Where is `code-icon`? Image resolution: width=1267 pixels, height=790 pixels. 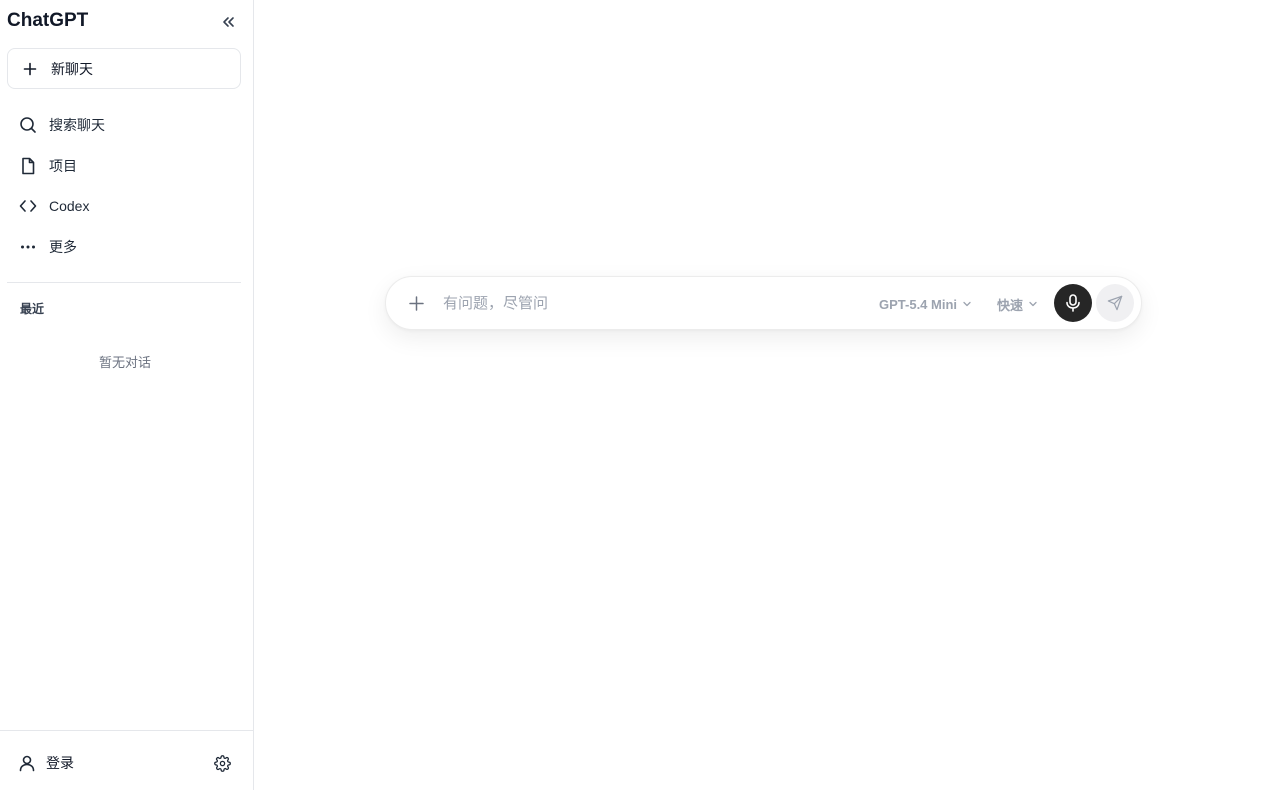 code-icon is located at coordinates (28, 206).